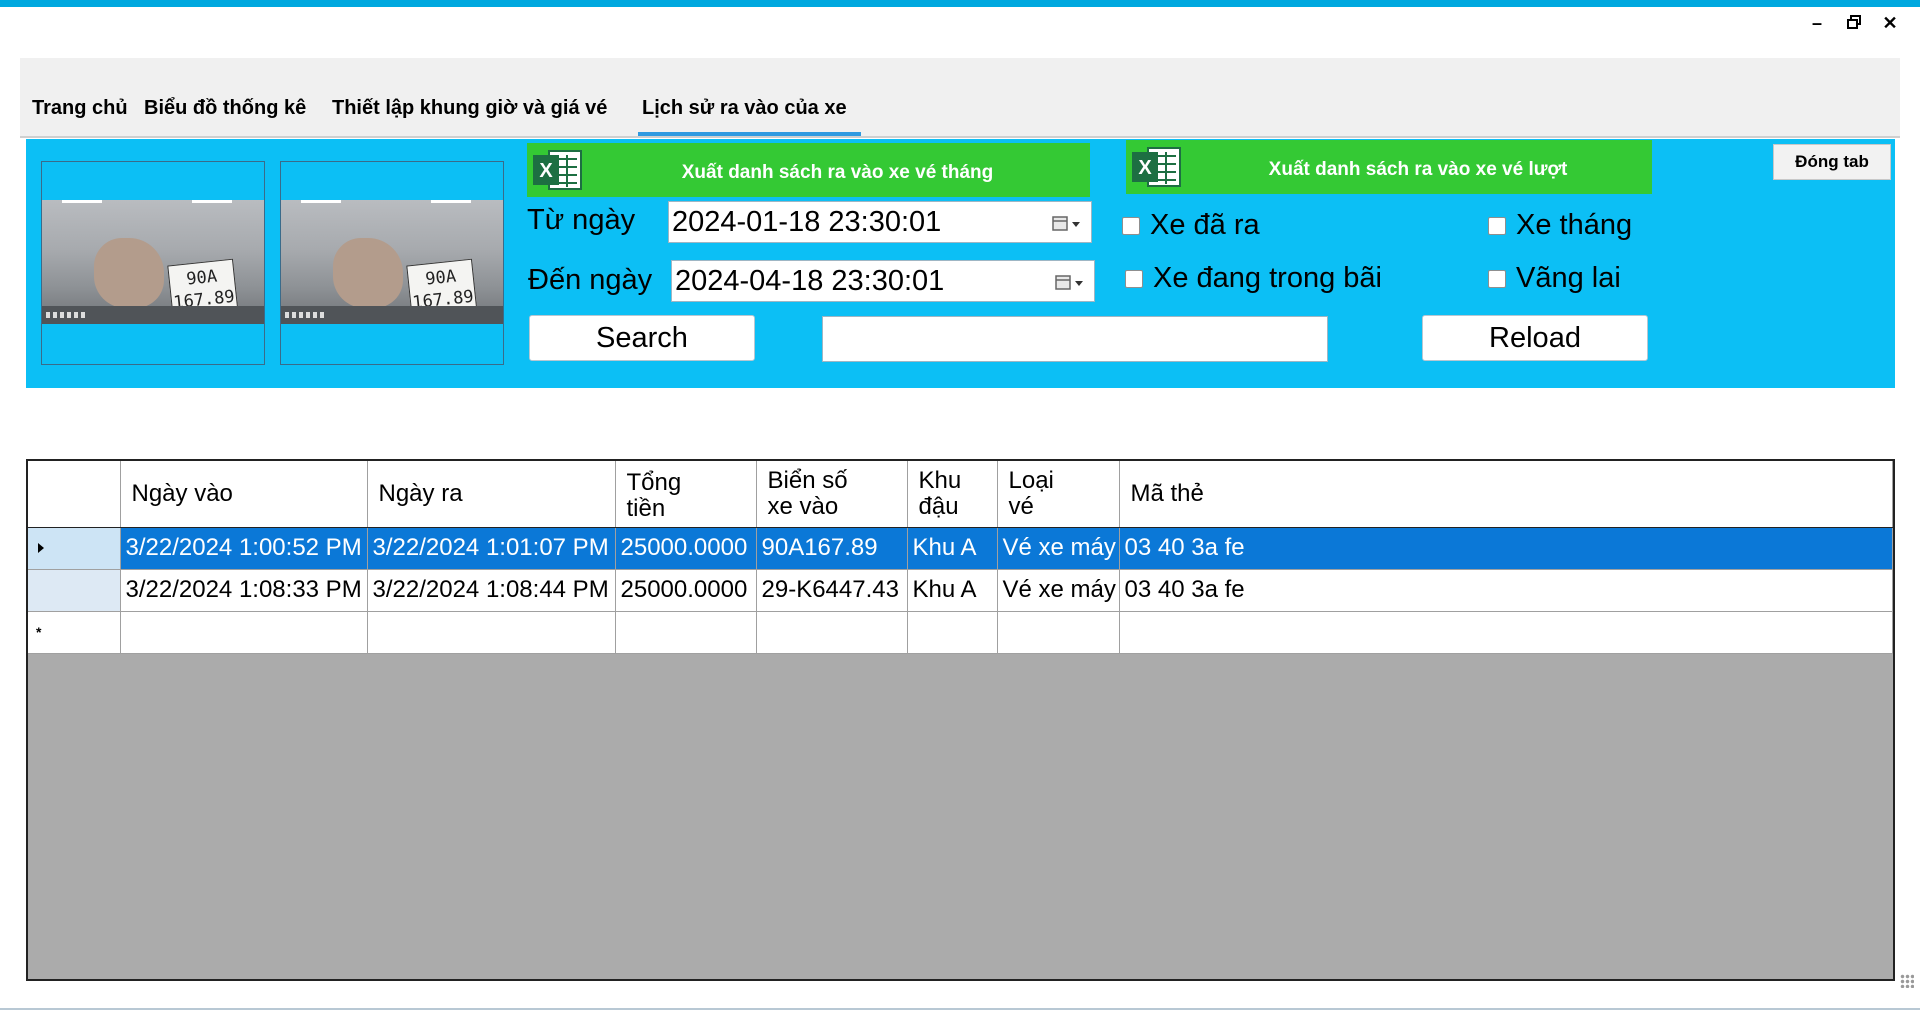  What do you see at coordinates (1817, 23) in the screenshot?
I see `minimize-button: –` at bounding box center [1817, 23].